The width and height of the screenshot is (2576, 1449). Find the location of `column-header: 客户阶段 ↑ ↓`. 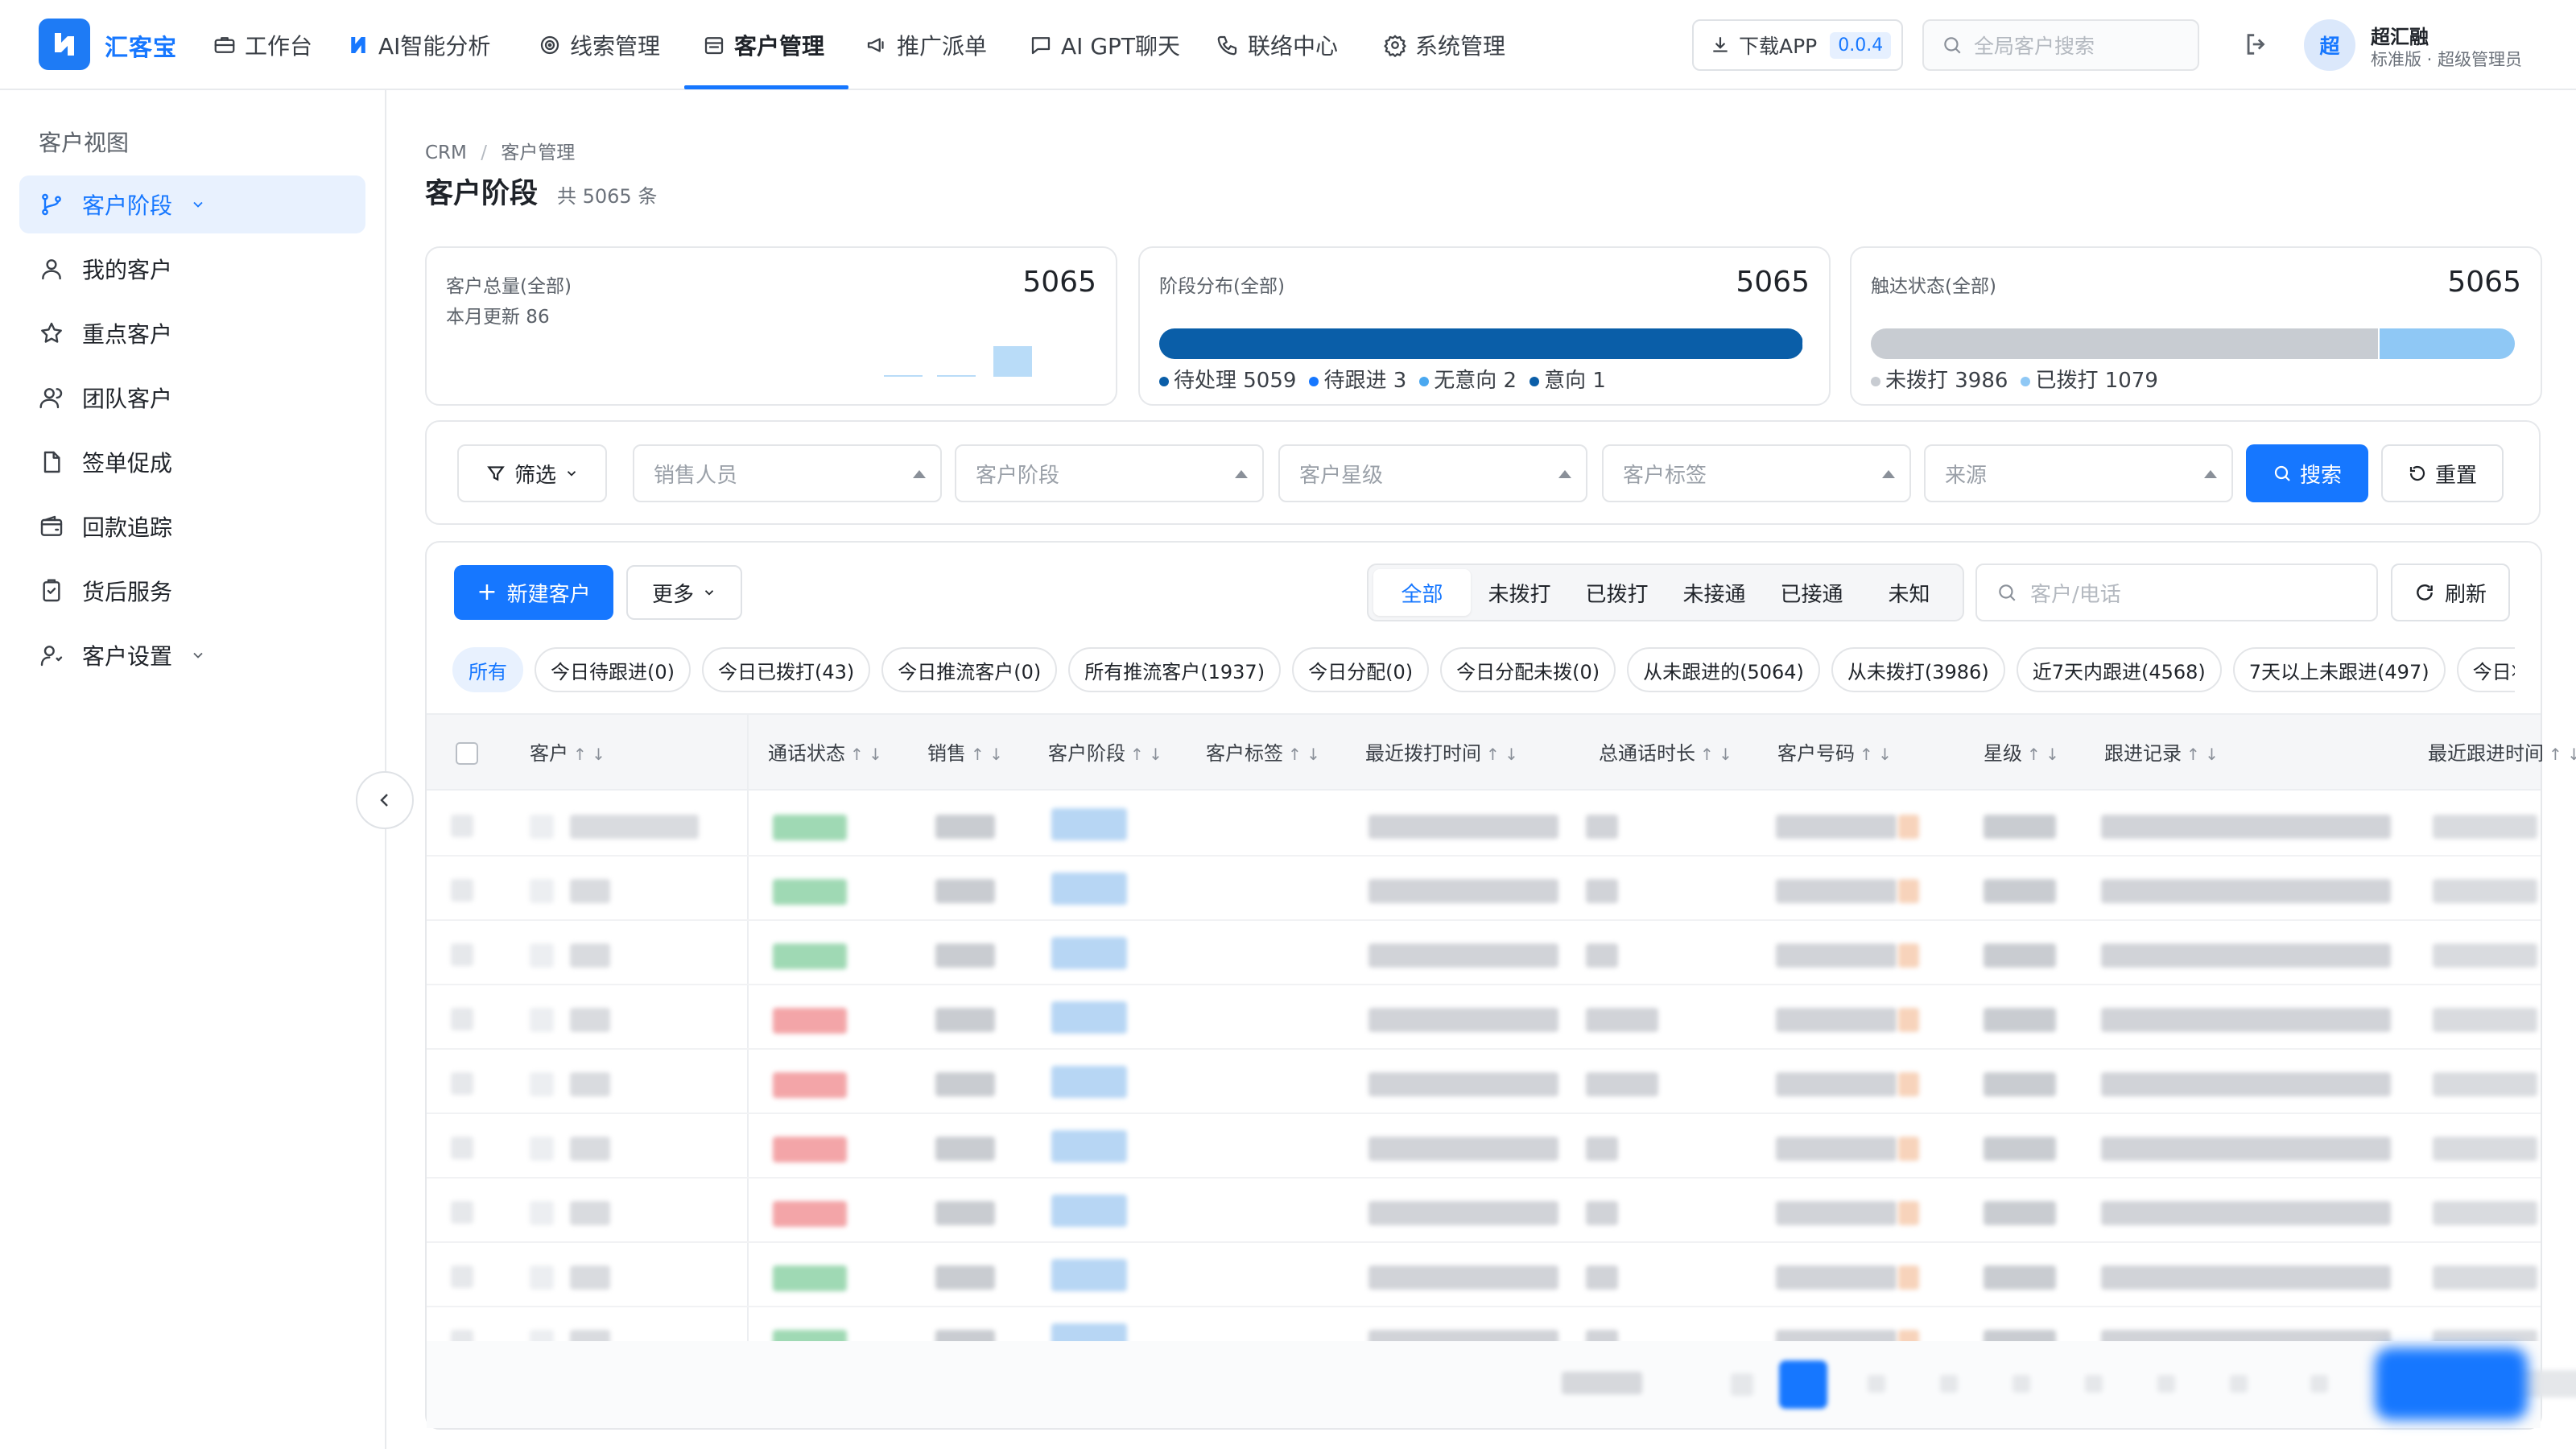

column-header: 客户阶段 ↑ ↓ is located at coordinates (1105, 751).